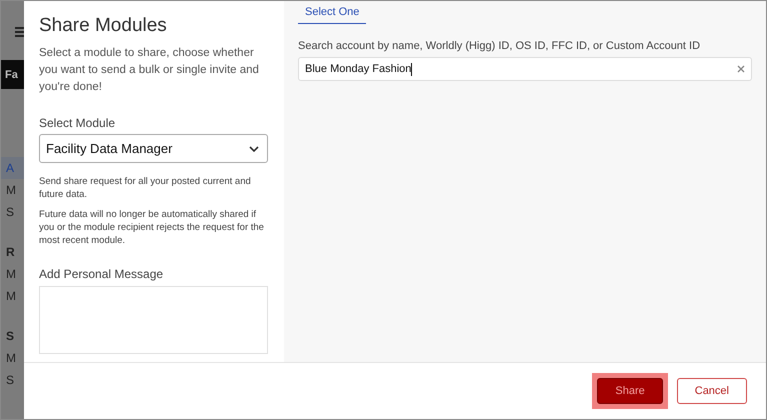  What do you see at coordinates (19, 32) in the screenshot?
I see `menu-icon` at bounding box center [19, 32].